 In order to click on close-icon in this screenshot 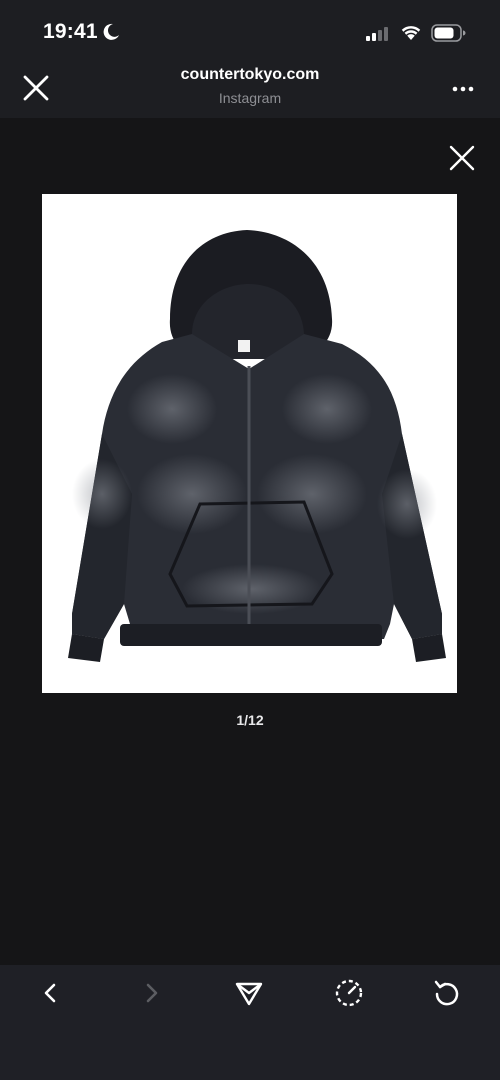, I will do `click(462, 158)`.